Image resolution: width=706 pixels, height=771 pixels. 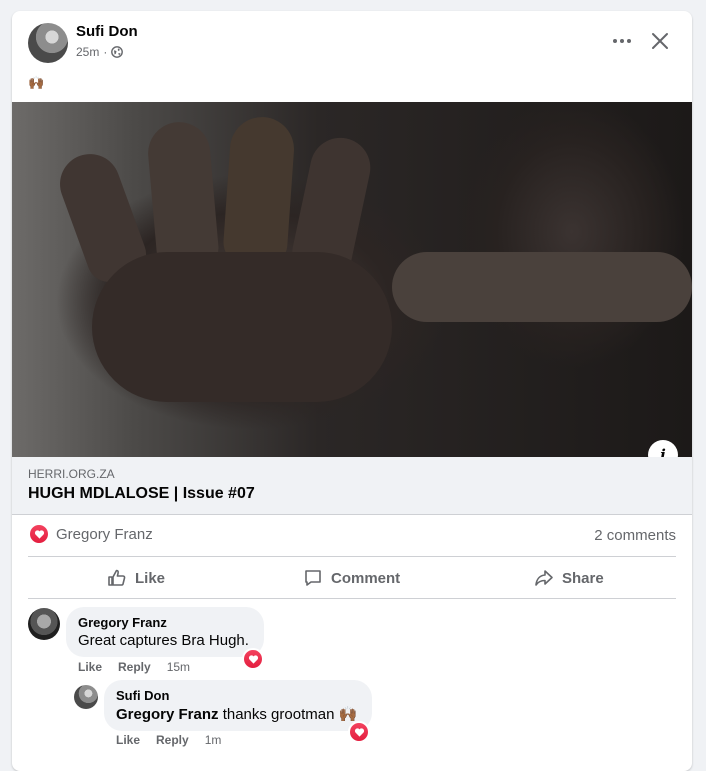 I want to click on reply-emoji: 🙌🏾, so click(x=348, y=714).